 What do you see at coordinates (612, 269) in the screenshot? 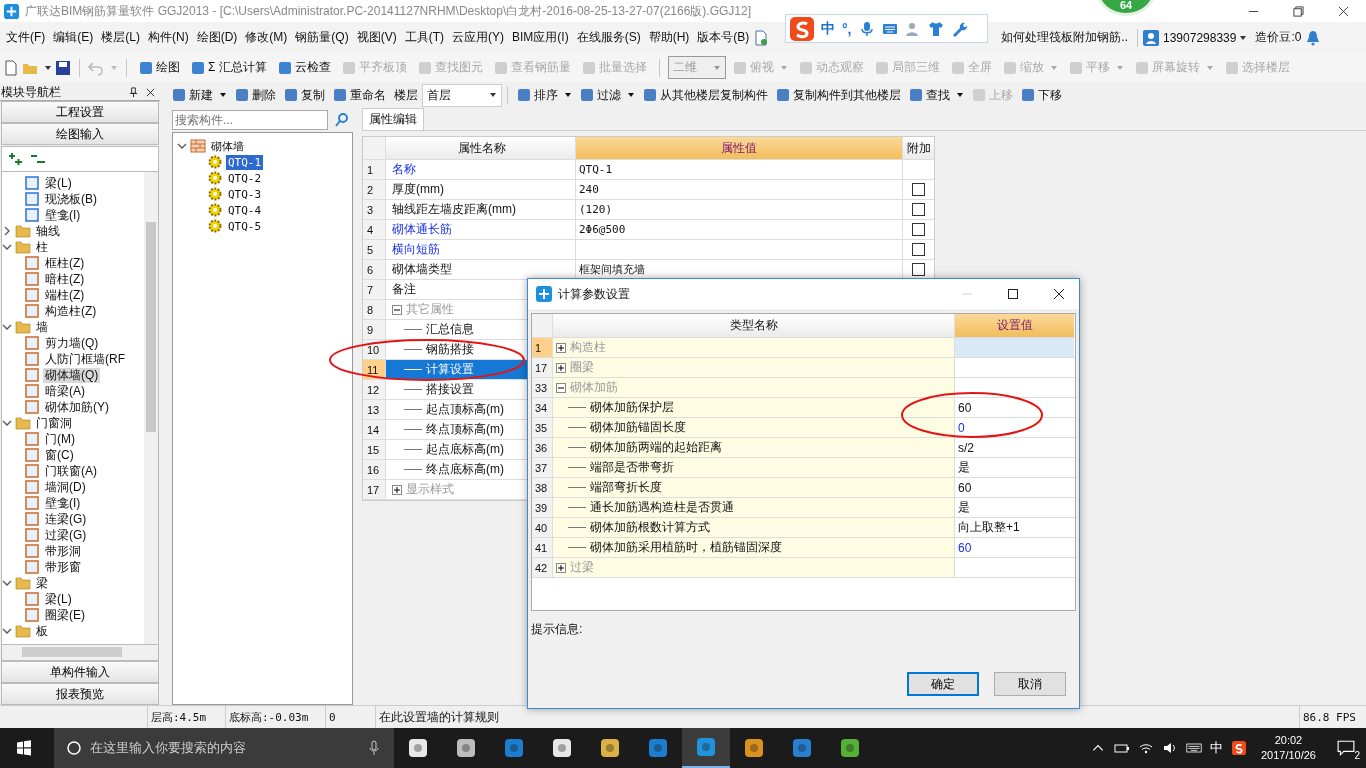
I see `property-value: 框架间填充墙` at bounding box center [612, 269].